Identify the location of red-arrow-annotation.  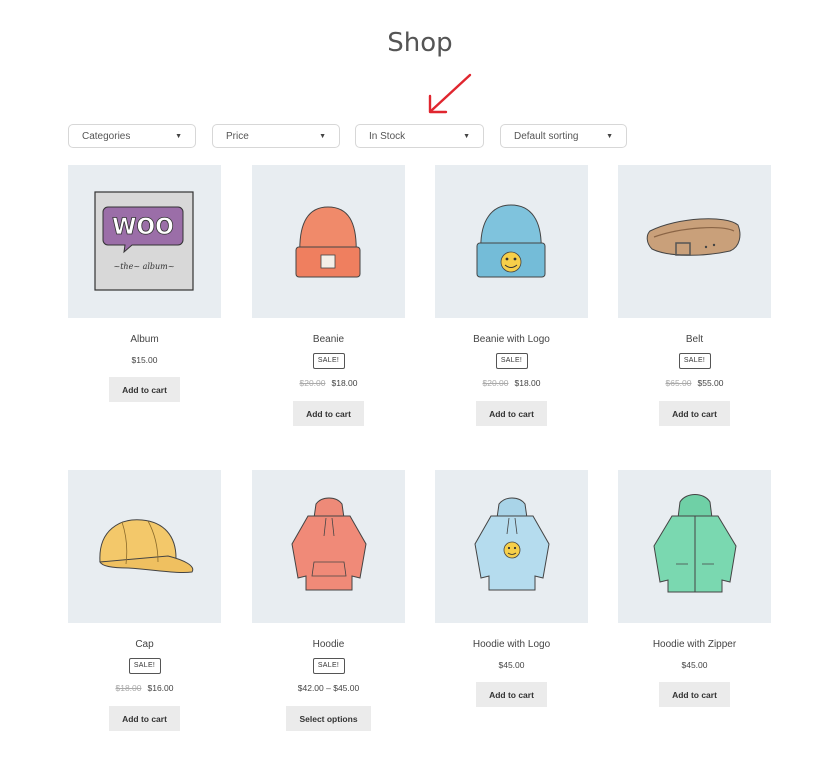
(450, 93).